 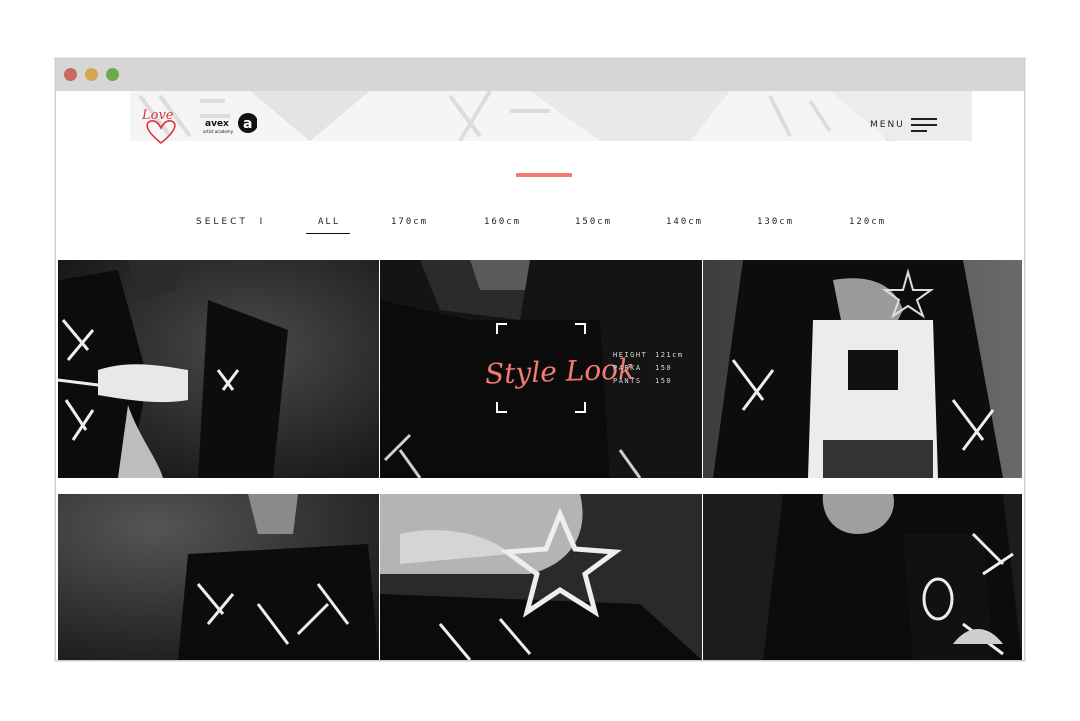 What do you see at coordinates (230, 124) in the screenshot?
I see `avex-logo-icon: a avex artist academy` at bounding box center [230, 124].